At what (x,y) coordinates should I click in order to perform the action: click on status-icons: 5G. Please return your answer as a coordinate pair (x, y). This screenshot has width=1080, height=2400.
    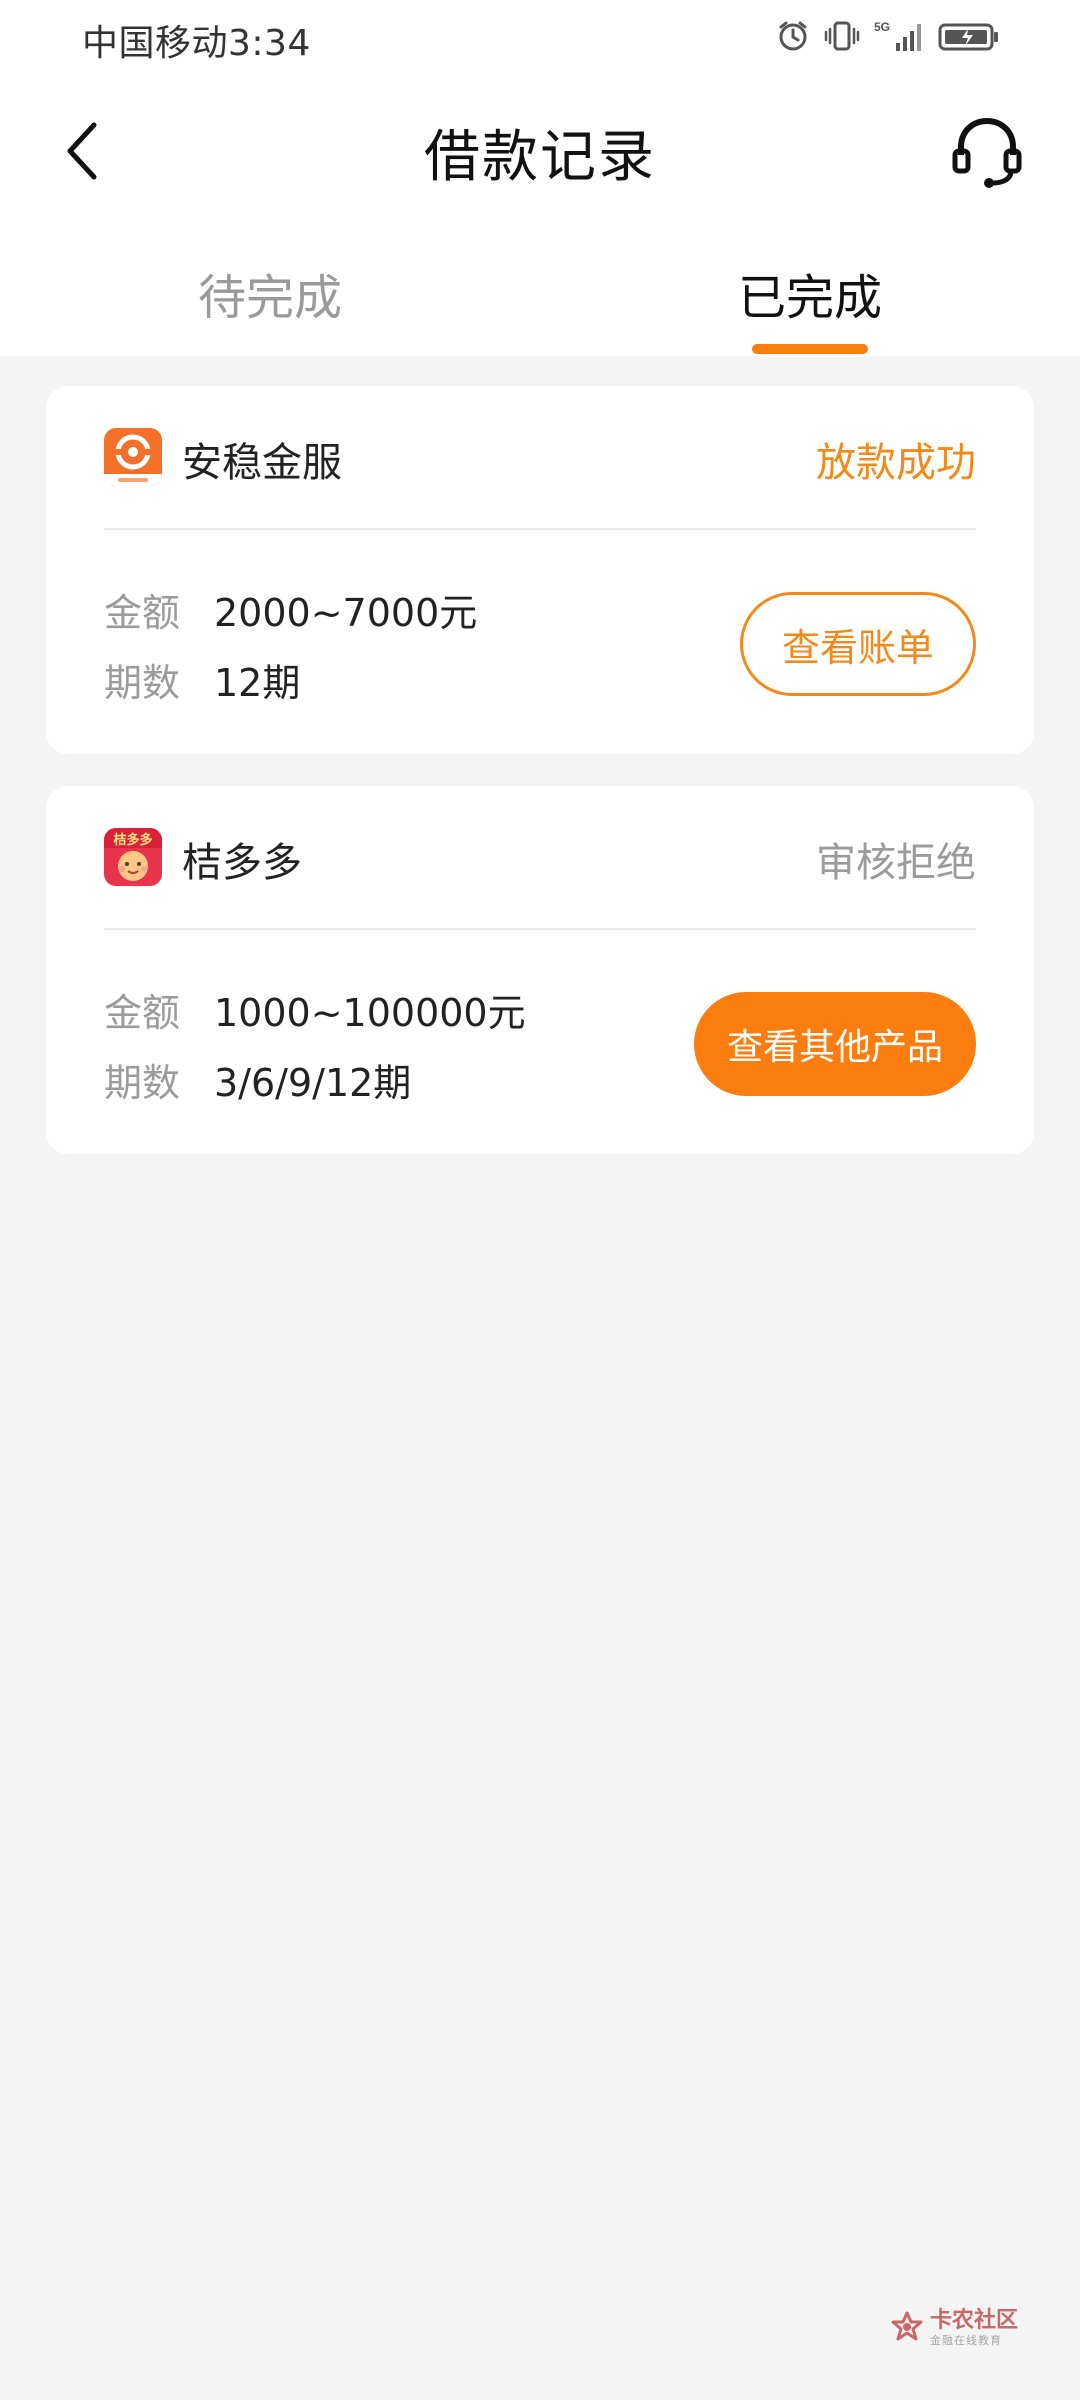
    Looking at the image, I should click on (888, 36).